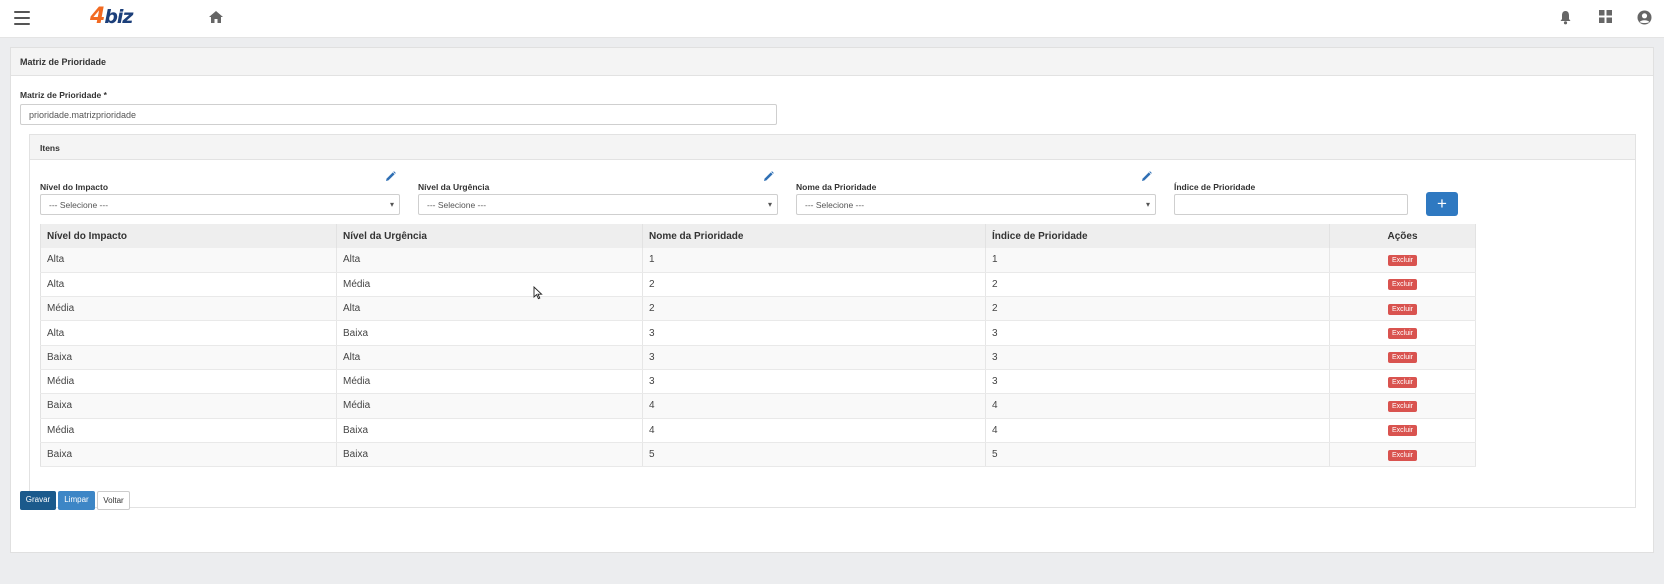 Image resolution: width=1664 pixels, height=584 pixels. What do you see at coordinates (22, 18) in the screenshot?
I see `hamburger-menu-icon` at bounding box center [22, 18].